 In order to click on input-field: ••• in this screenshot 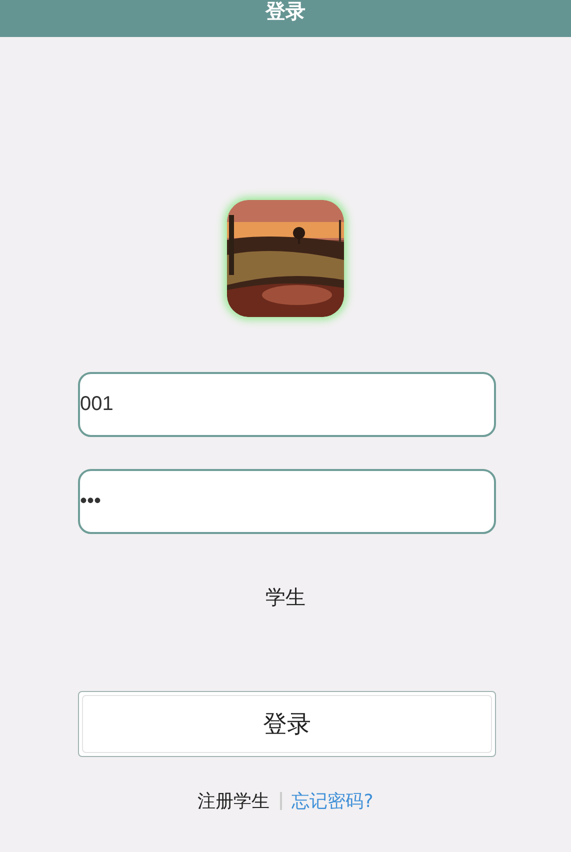, I will do `click(287, 501)`.